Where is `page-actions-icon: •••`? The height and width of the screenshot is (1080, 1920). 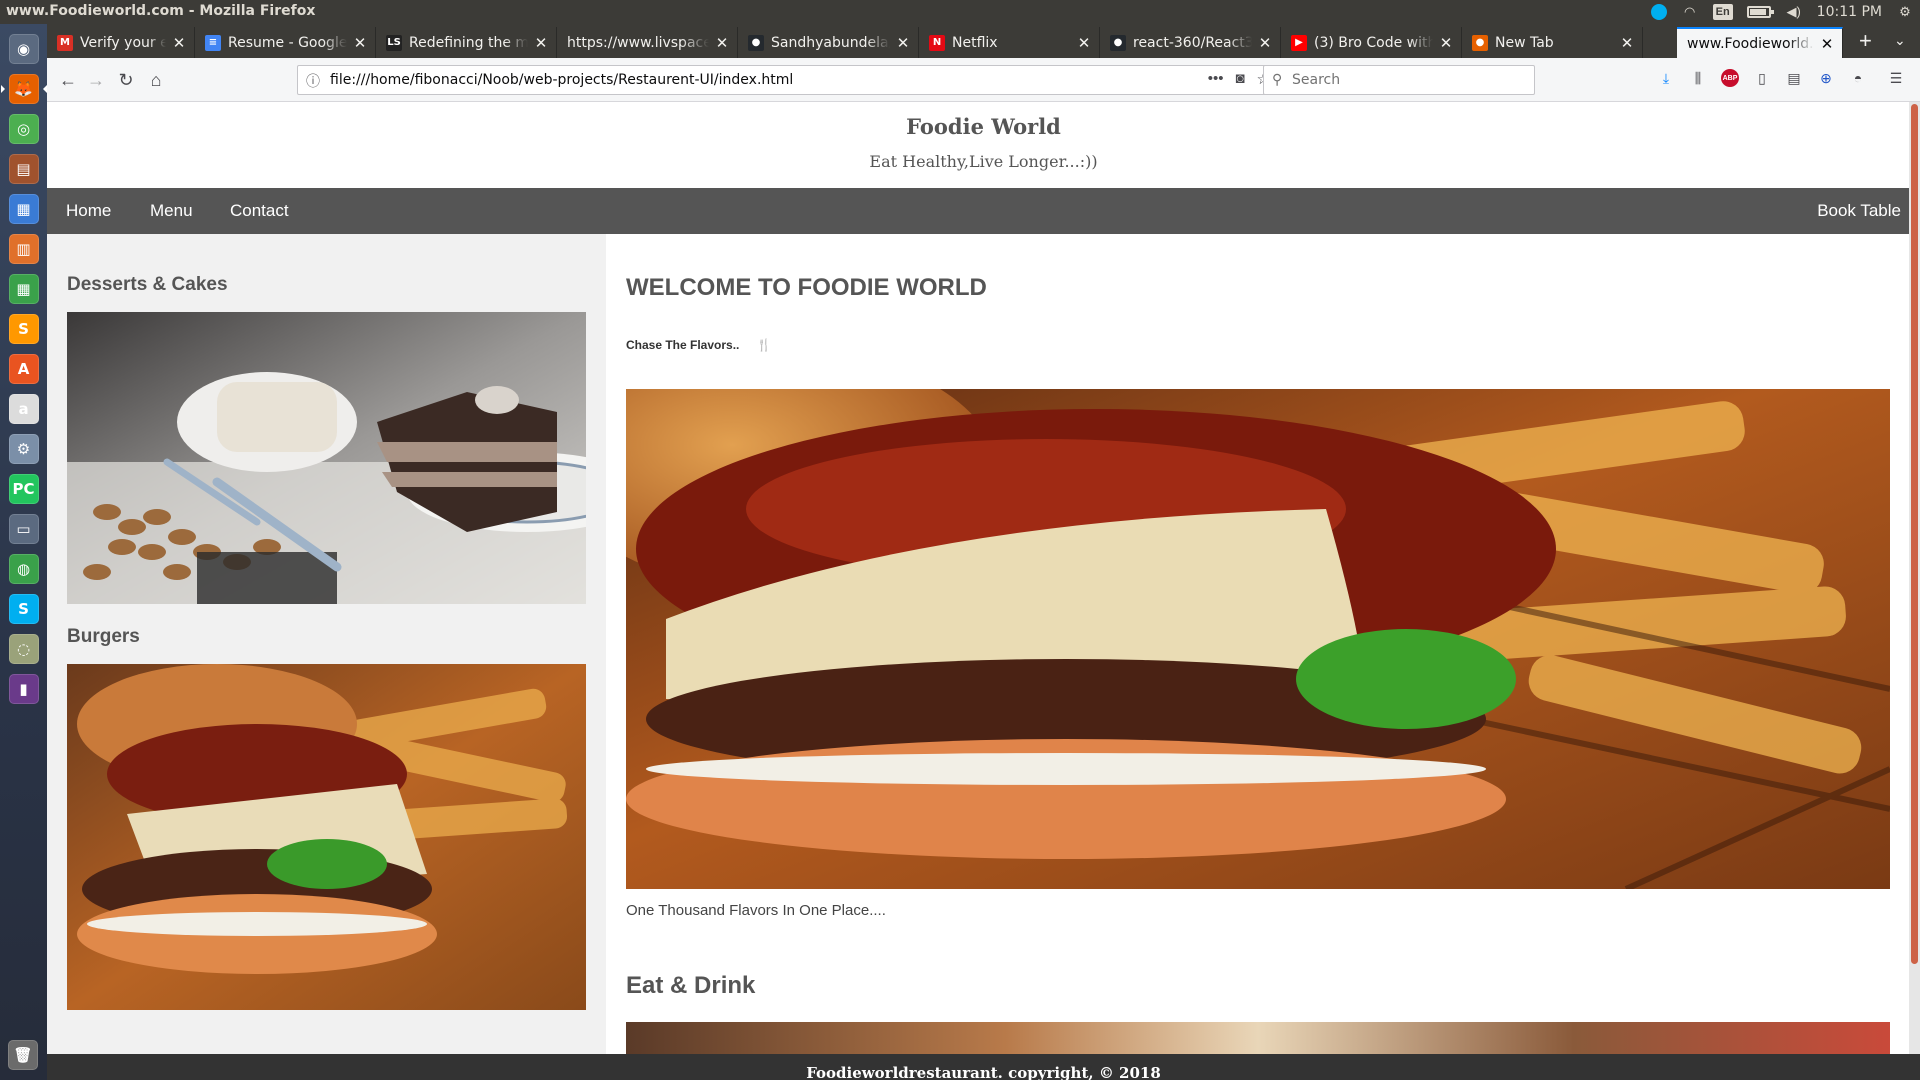 page-actions-icon: ••• is located at coordinates (1216, 79).